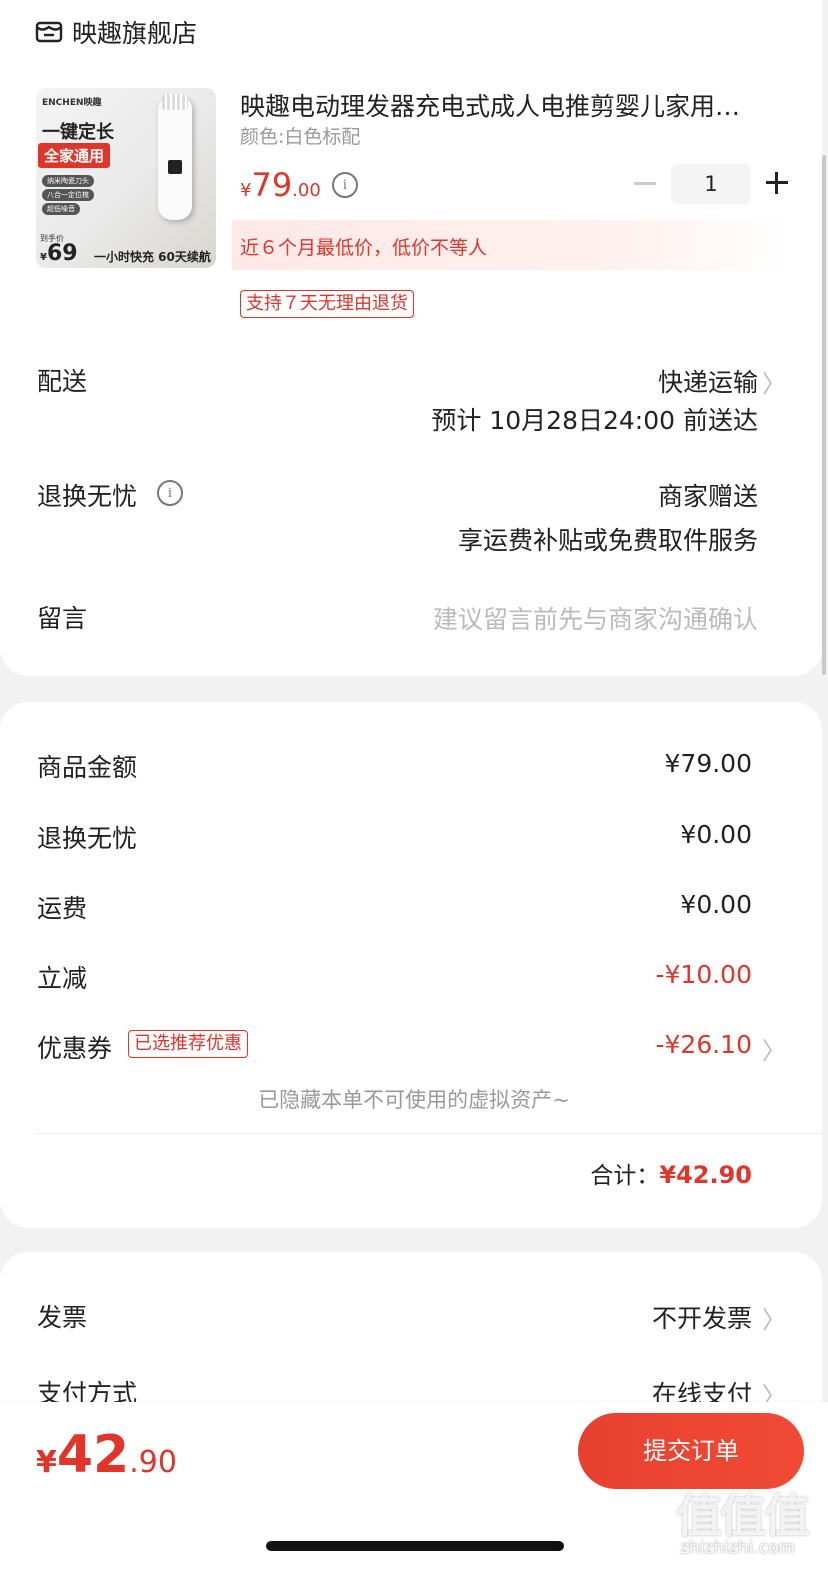 This screenshot has height=1570, width=828. I want to click on submit-order-button: 提交订单, so click(691, 1451).